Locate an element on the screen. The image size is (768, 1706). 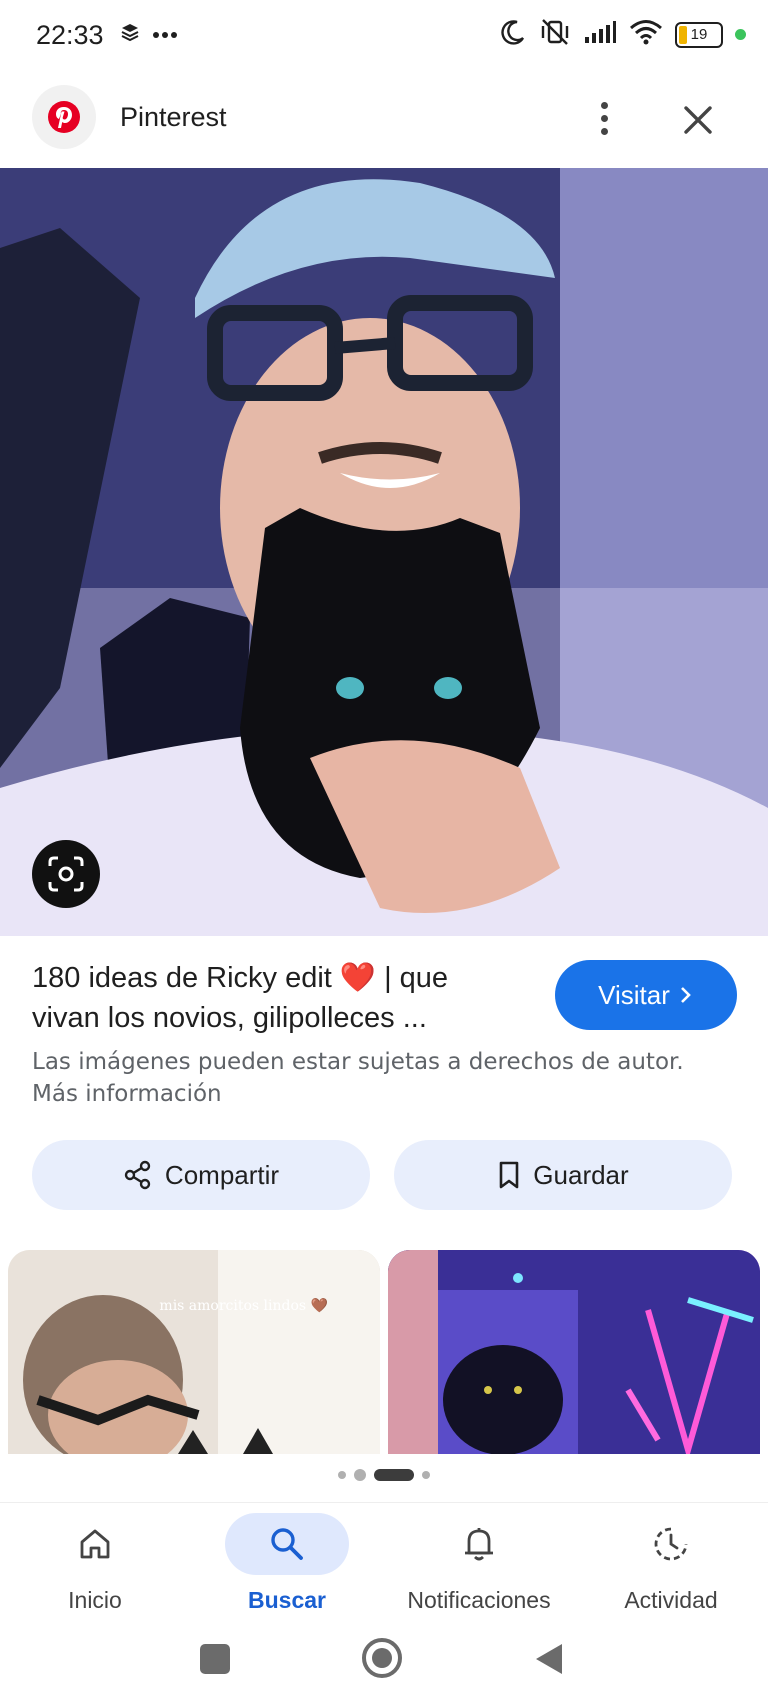
app-bar: Pinterest is located at coordinates (384, 125).